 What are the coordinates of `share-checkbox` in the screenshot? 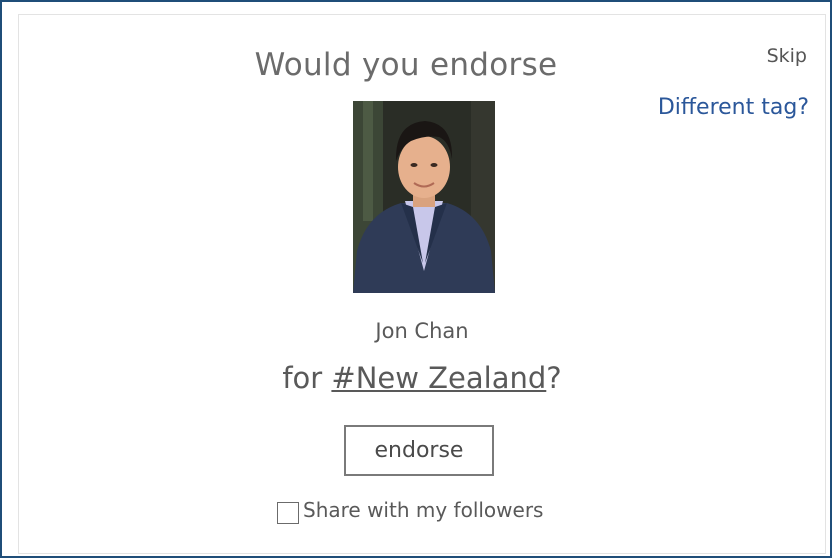 It's located at (288, 513).